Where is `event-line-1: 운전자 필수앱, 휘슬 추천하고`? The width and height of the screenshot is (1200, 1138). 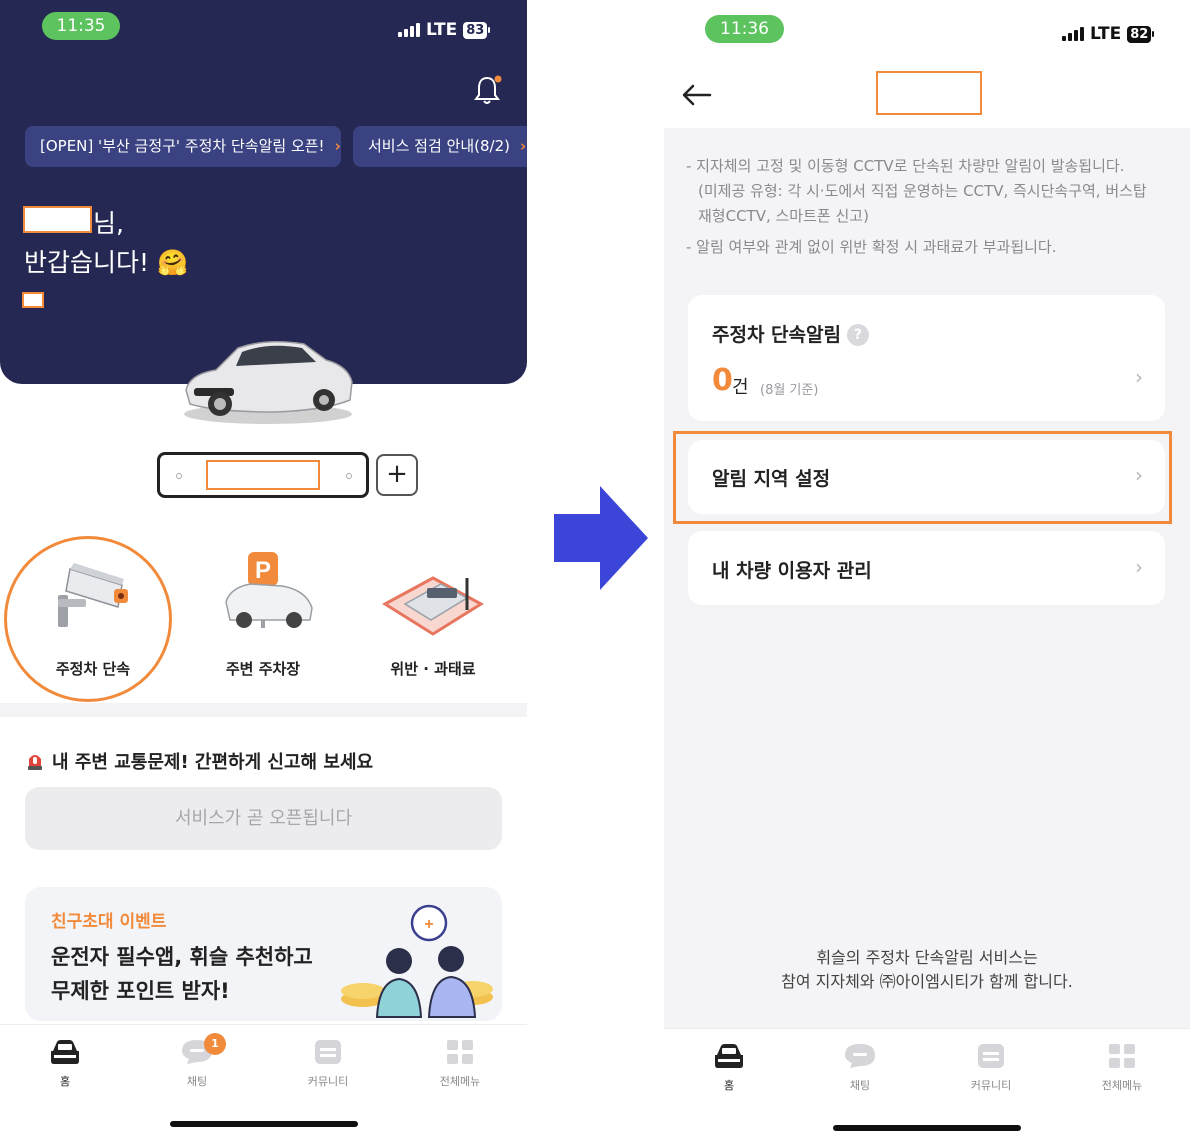 event-line-1: 운전자 필수앱, 휘슬 추천하고 is located at coordinates (182, 957).